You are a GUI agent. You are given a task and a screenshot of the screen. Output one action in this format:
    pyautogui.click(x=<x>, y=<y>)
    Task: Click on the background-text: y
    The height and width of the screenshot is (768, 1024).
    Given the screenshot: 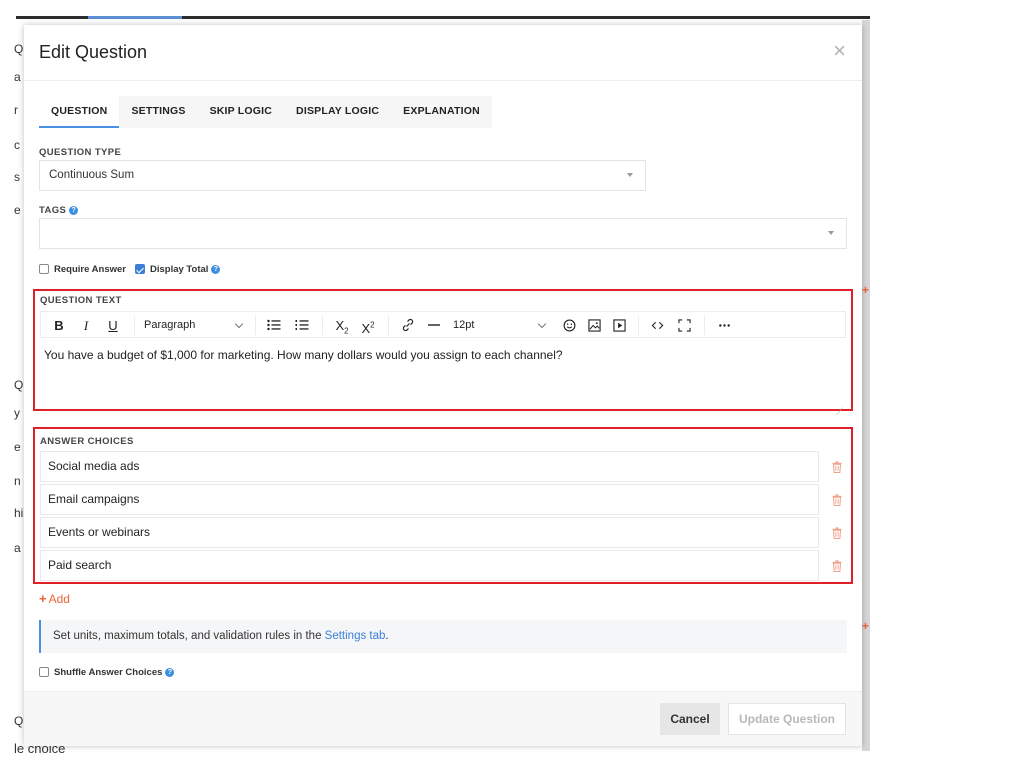 What is the action you would take?
    pyautogui.click(x=17, y=413)
    